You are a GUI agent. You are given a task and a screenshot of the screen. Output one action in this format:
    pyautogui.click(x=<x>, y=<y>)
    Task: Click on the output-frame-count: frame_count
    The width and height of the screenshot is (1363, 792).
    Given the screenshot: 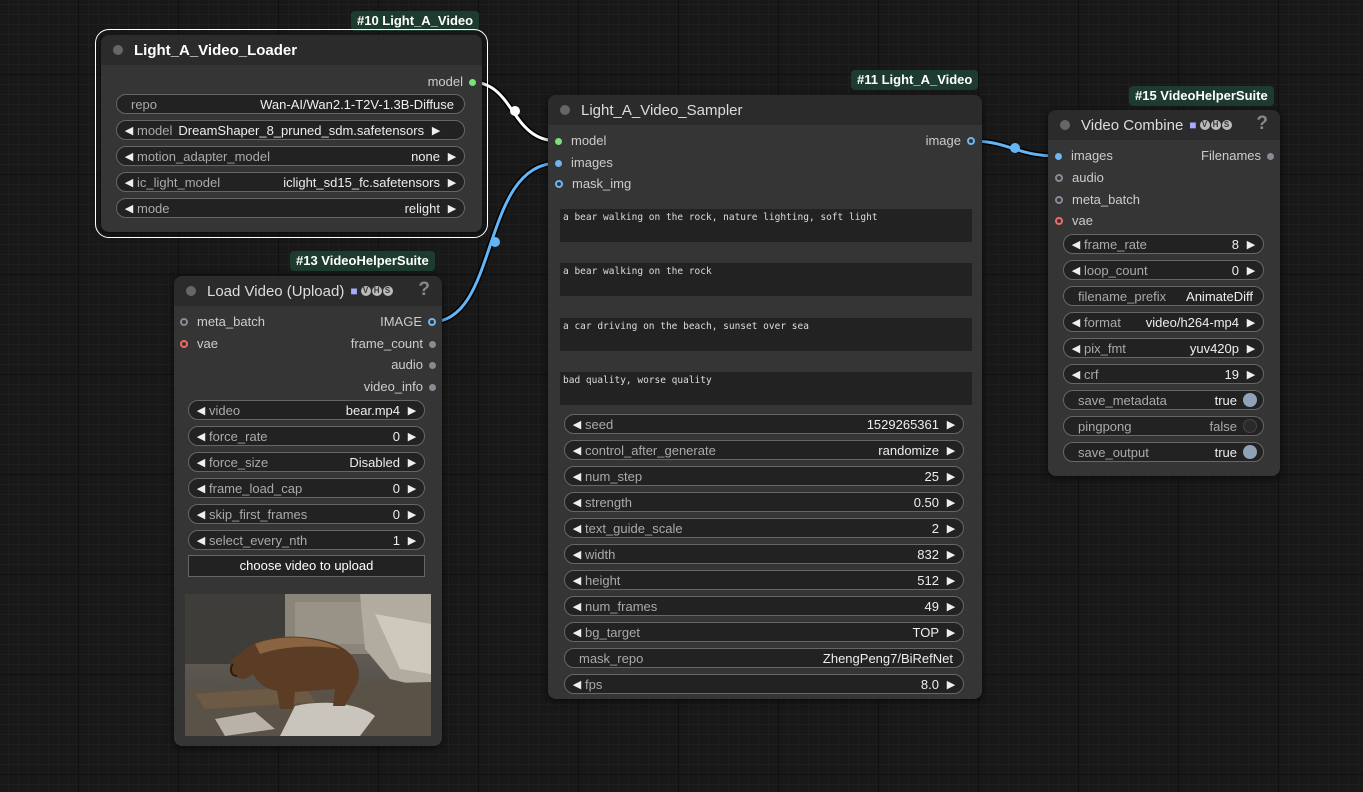 What is the action you would take?
    pyautogui.click(x=393, y=344)
    